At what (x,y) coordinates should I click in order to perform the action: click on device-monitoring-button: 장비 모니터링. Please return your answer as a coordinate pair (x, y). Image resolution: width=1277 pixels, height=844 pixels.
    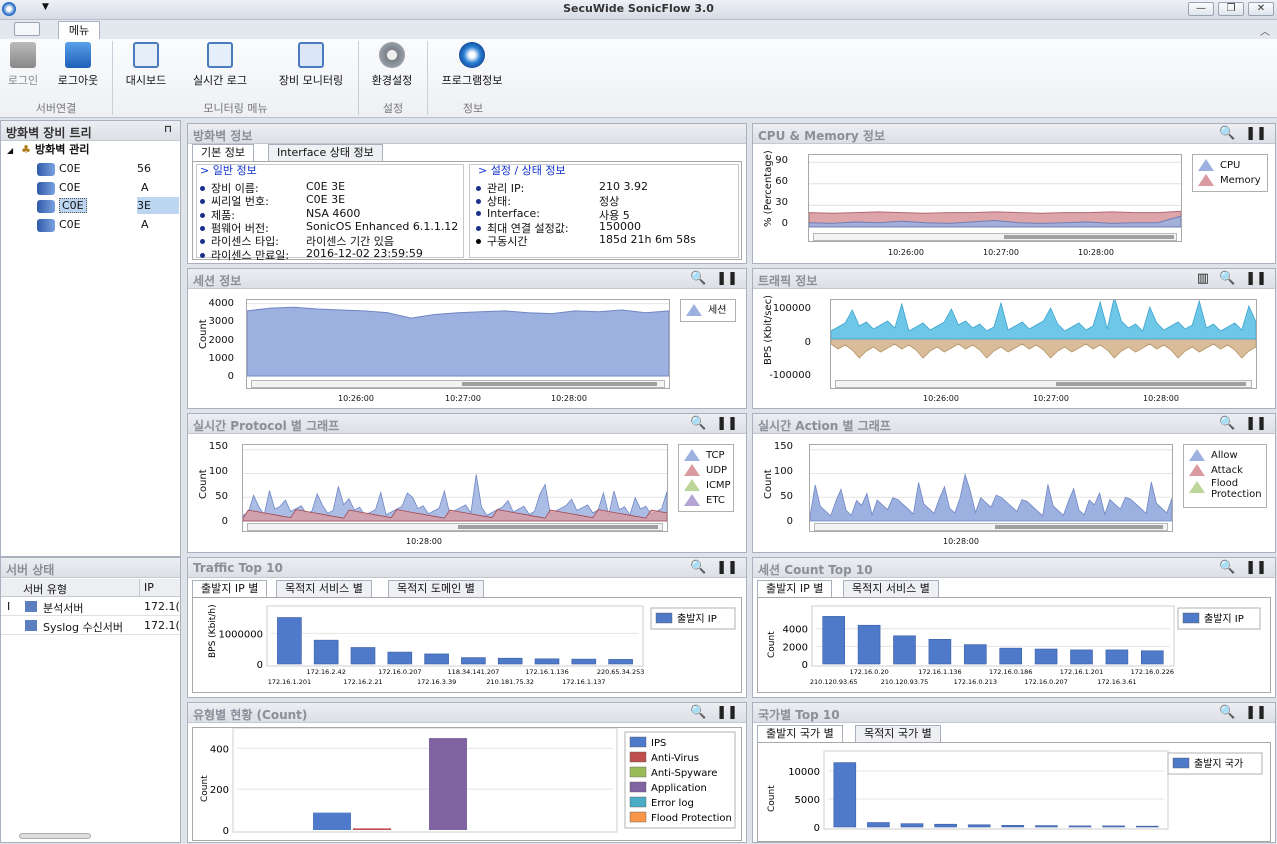
    Looking at the image, I should click on (311, 65).